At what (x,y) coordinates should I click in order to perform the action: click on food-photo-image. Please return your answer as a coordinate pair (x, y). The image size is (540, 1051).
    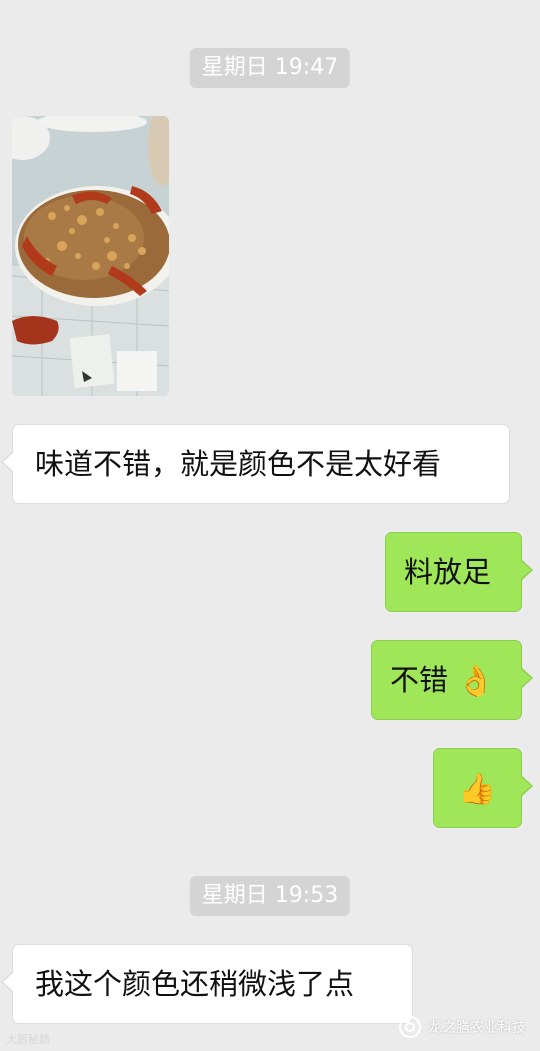
    Looking at the image, I should click on (90, 256).